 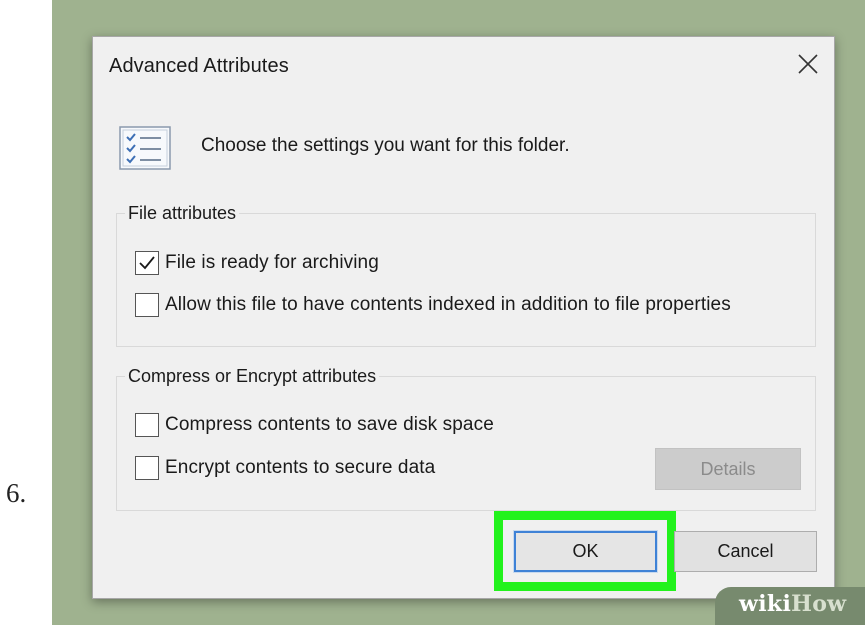 I want to click on wikihow-watermark: wikiHow, so click(x=790, y=606).